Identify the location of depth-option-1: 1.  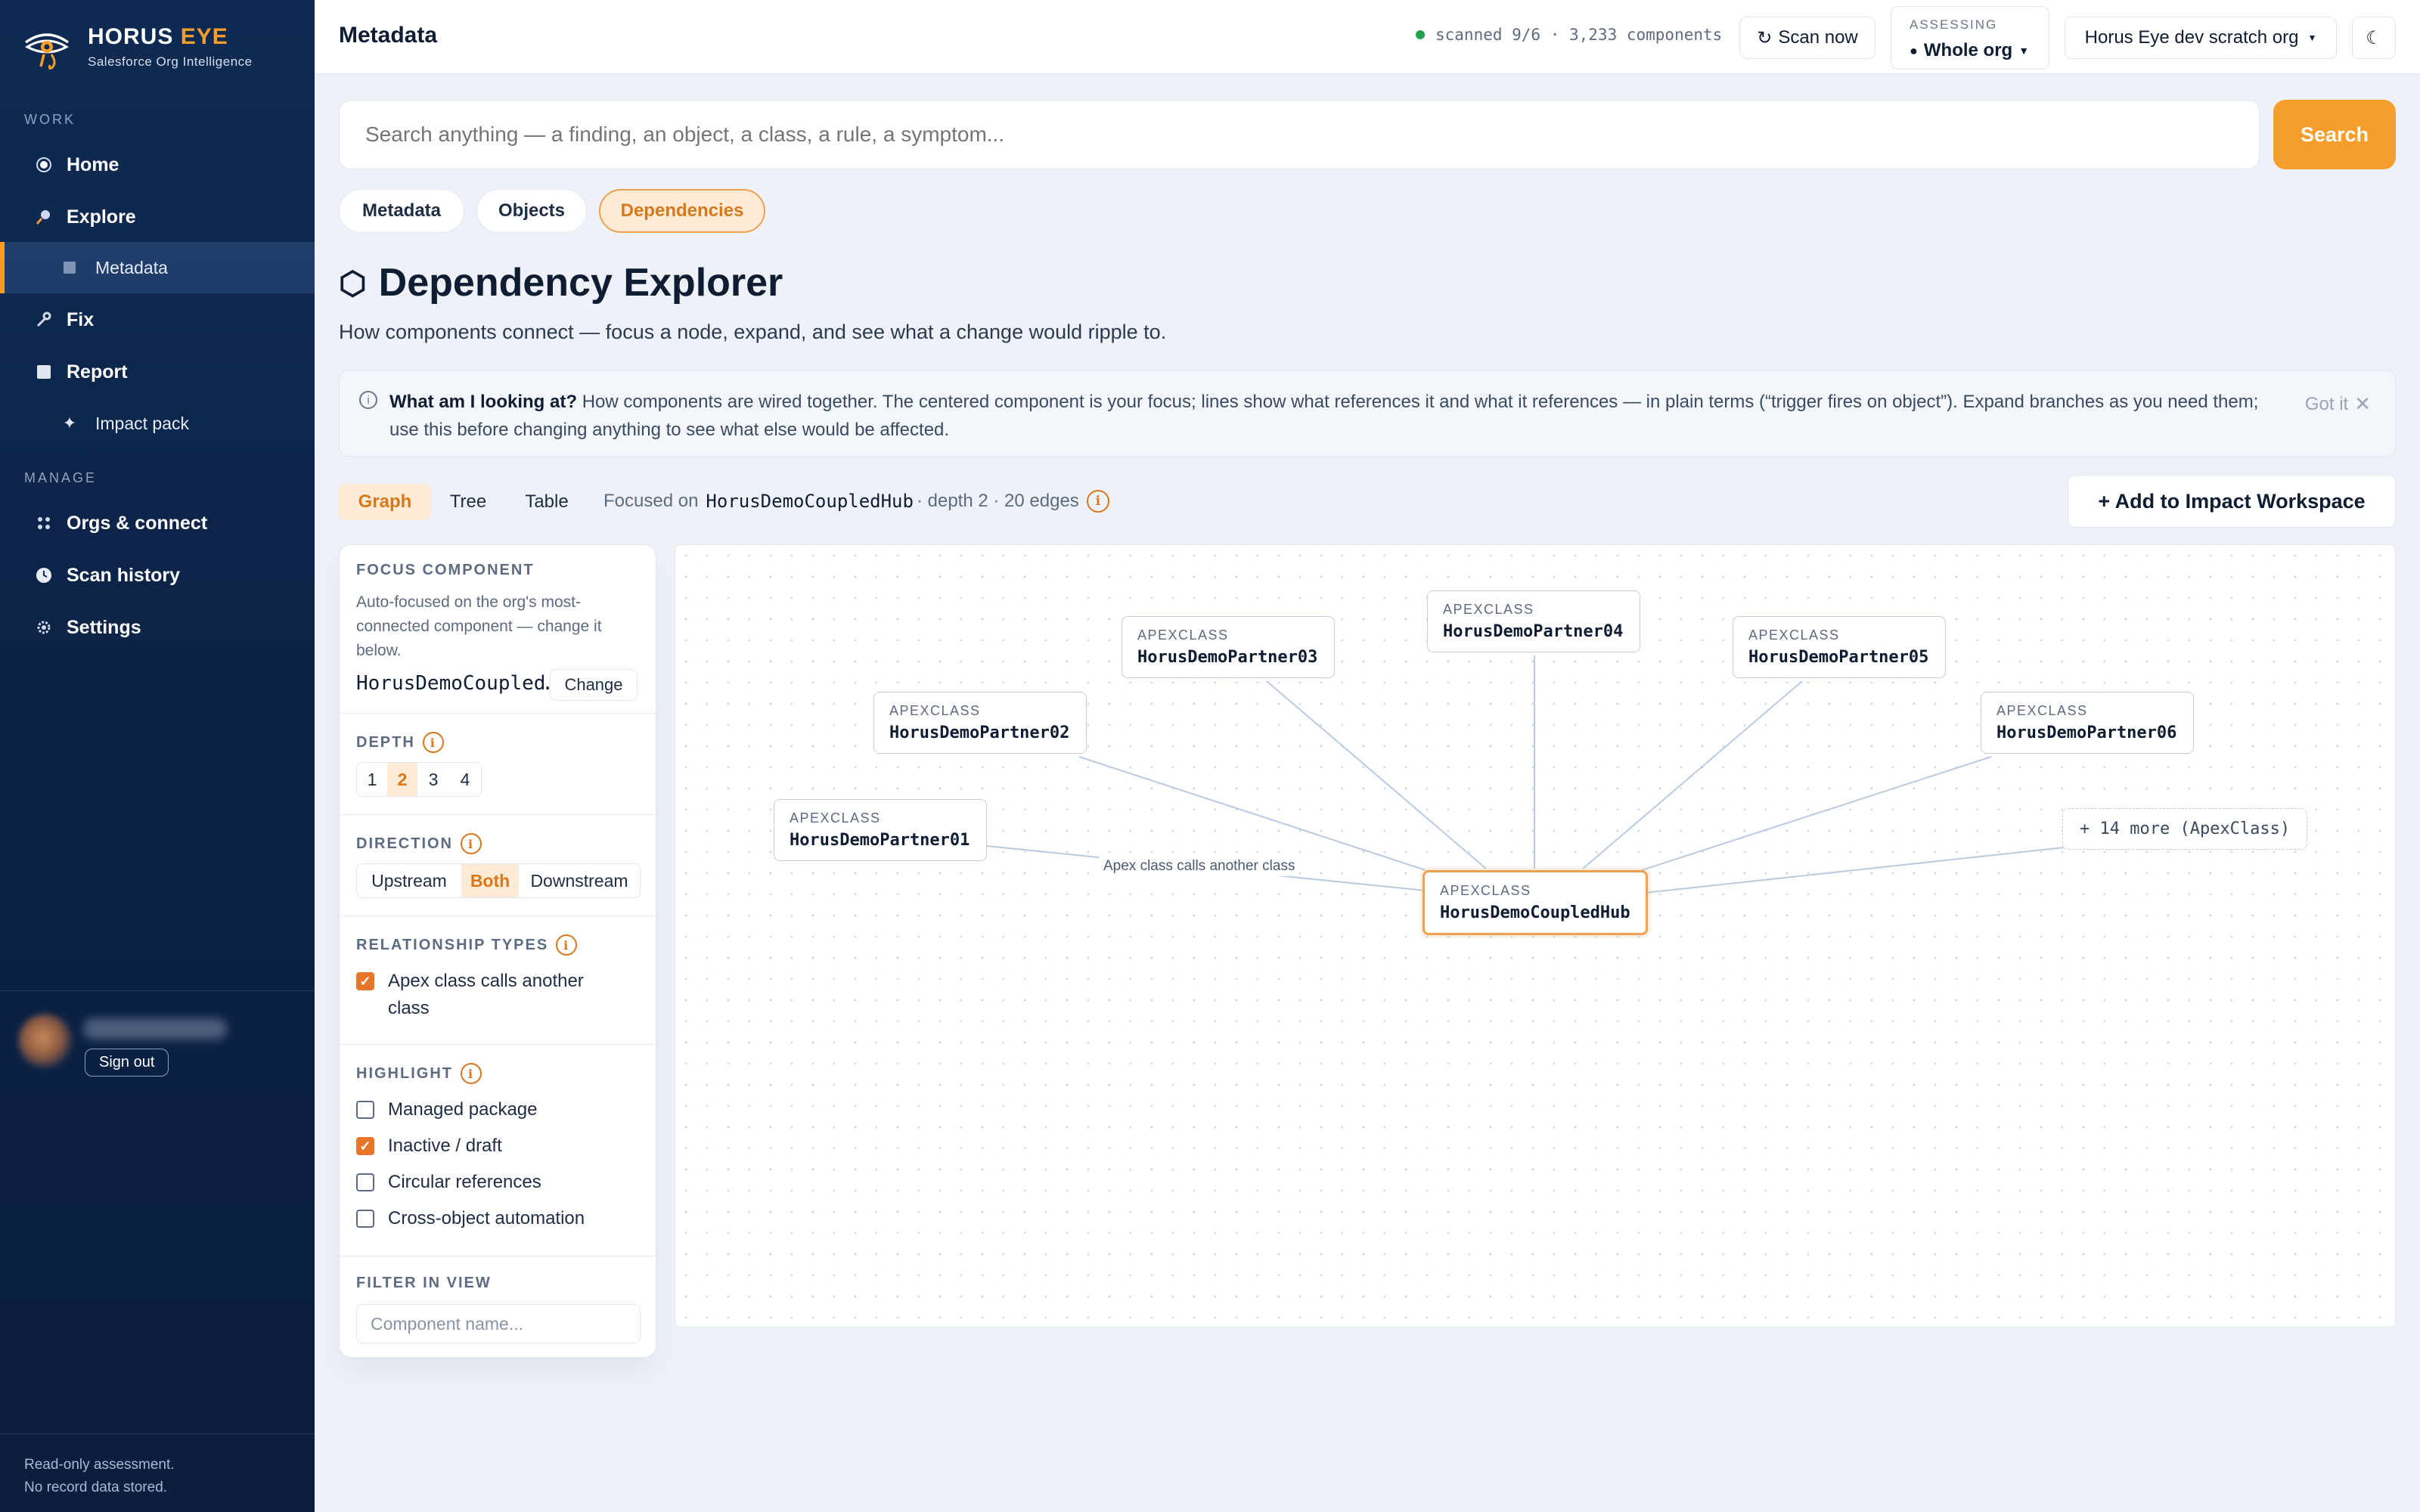
(372, 780).